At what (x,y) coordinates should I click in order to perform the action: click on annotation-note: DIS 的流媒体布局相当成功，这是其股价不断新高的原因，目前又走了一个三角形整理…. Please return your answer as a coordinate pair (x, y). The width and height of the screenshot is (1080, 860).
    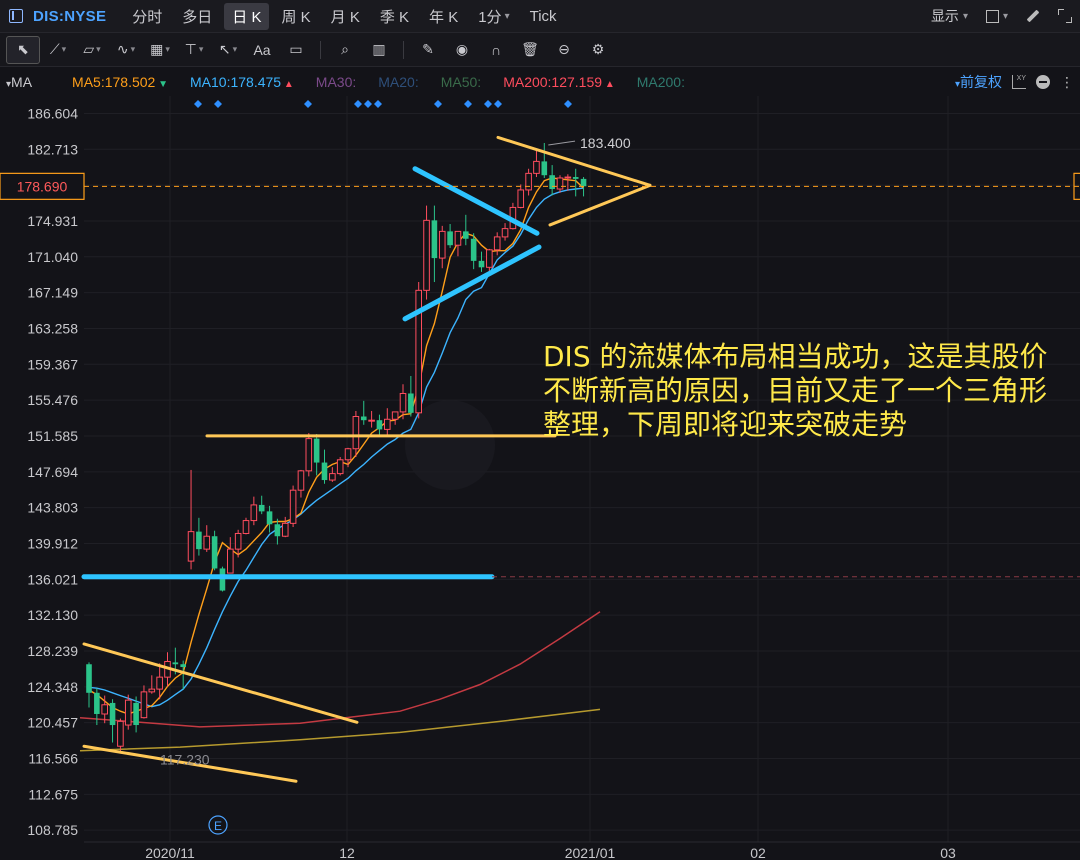
    Looking at the image, I should click on (795, 390).